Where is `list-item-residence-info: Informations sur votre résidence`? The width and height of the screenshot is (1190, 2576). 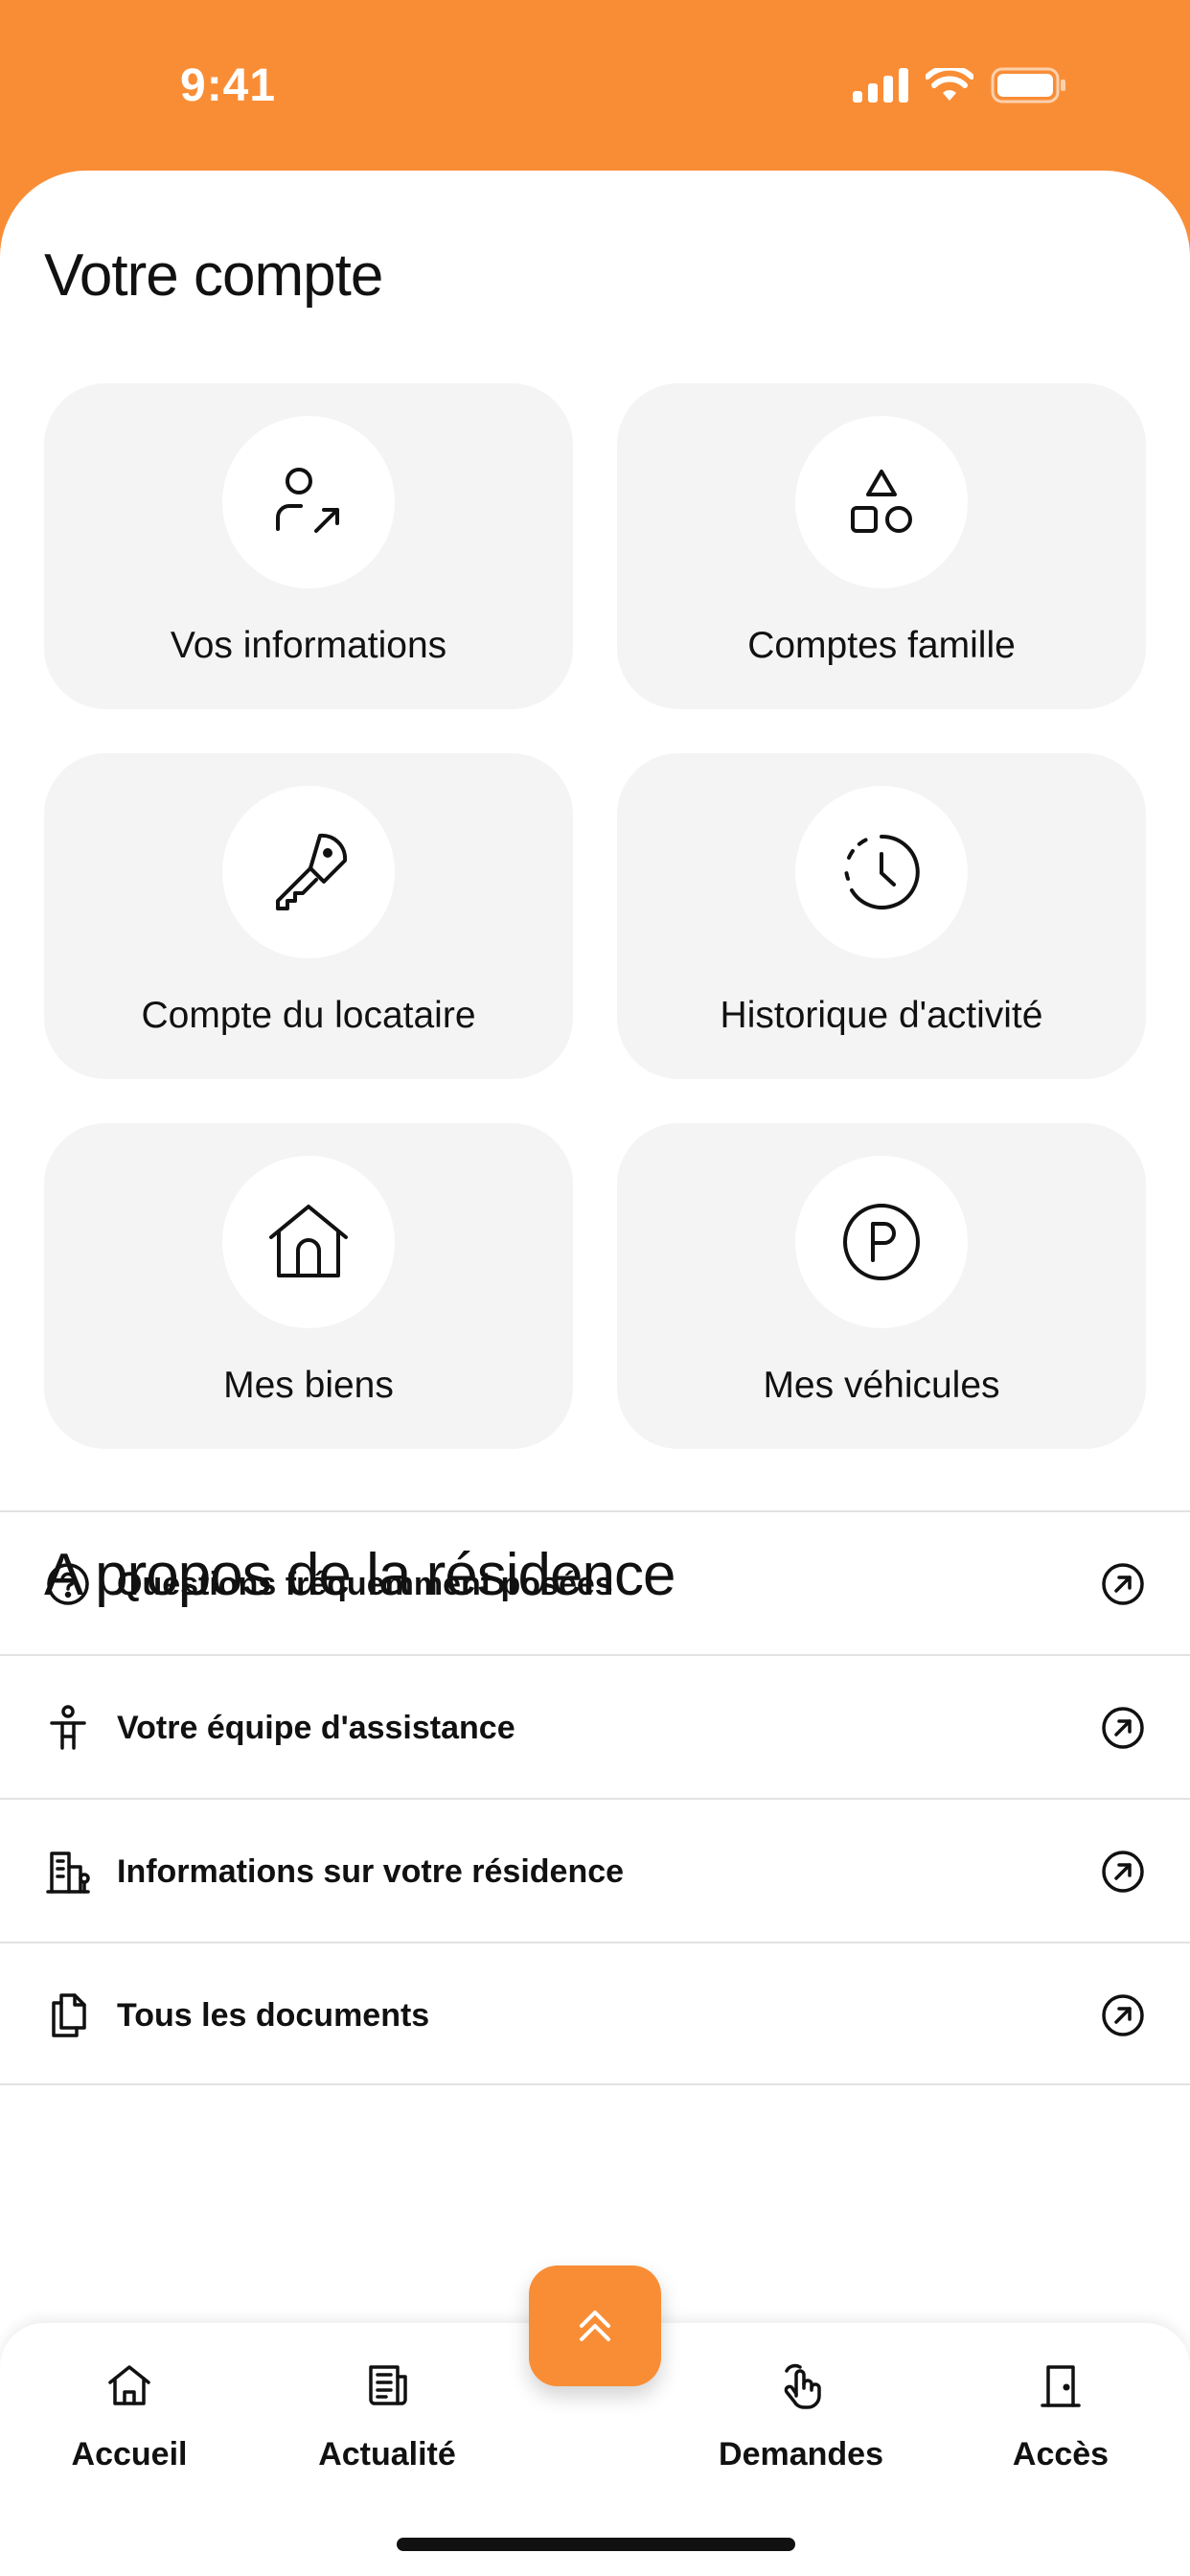 list-item-residence-info: Informations sur votre résidence is located at coordinates (595, 1870).